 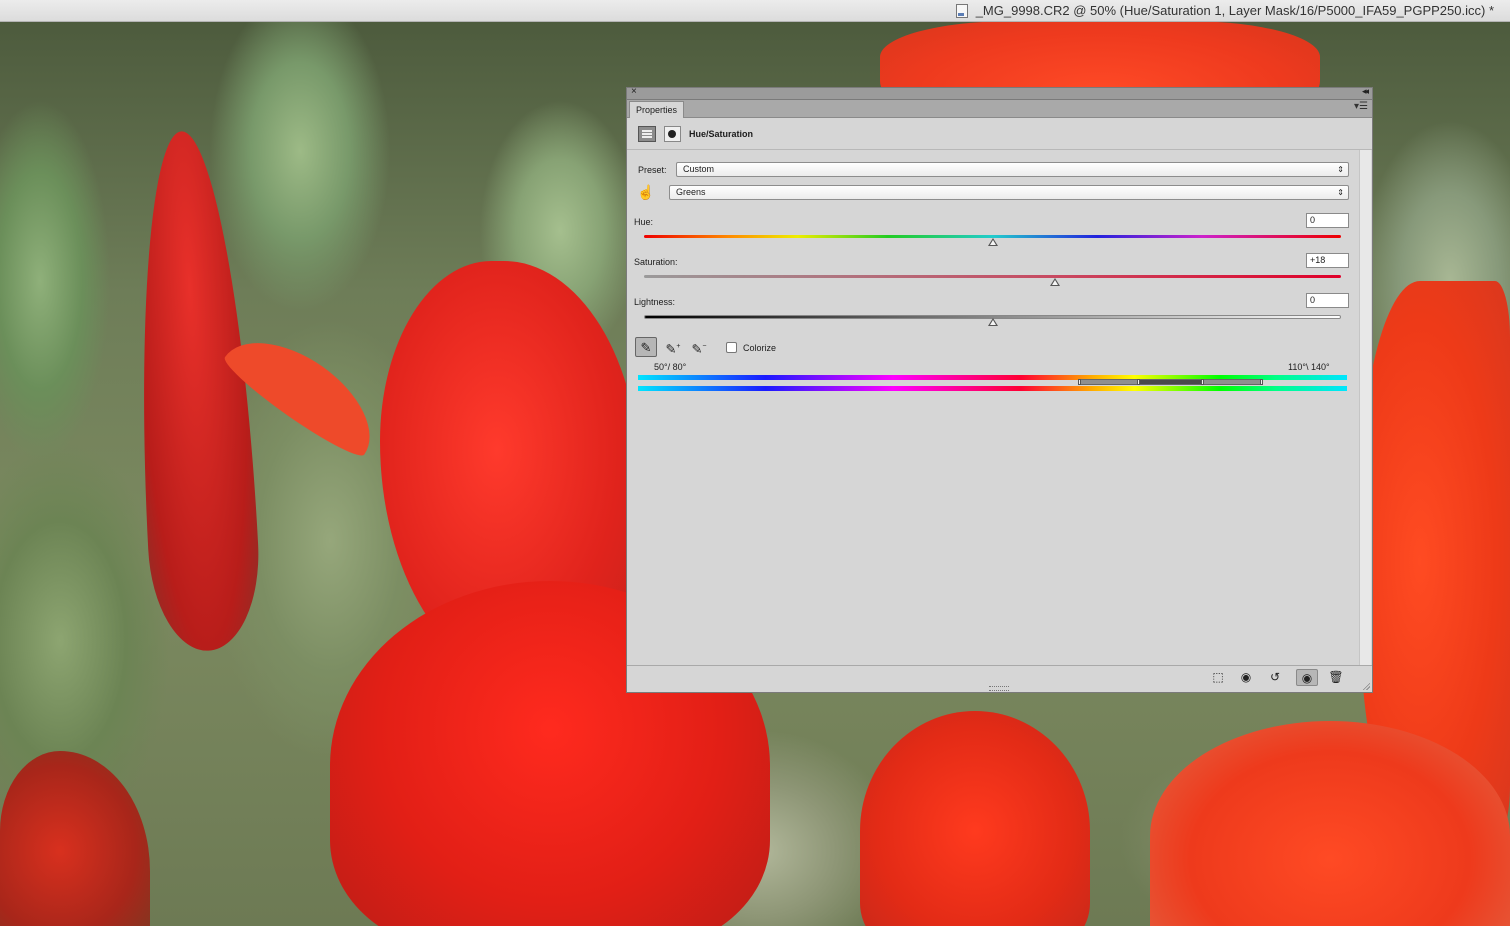 I want to click on color-range-slider, so click(x=1170, y=382).